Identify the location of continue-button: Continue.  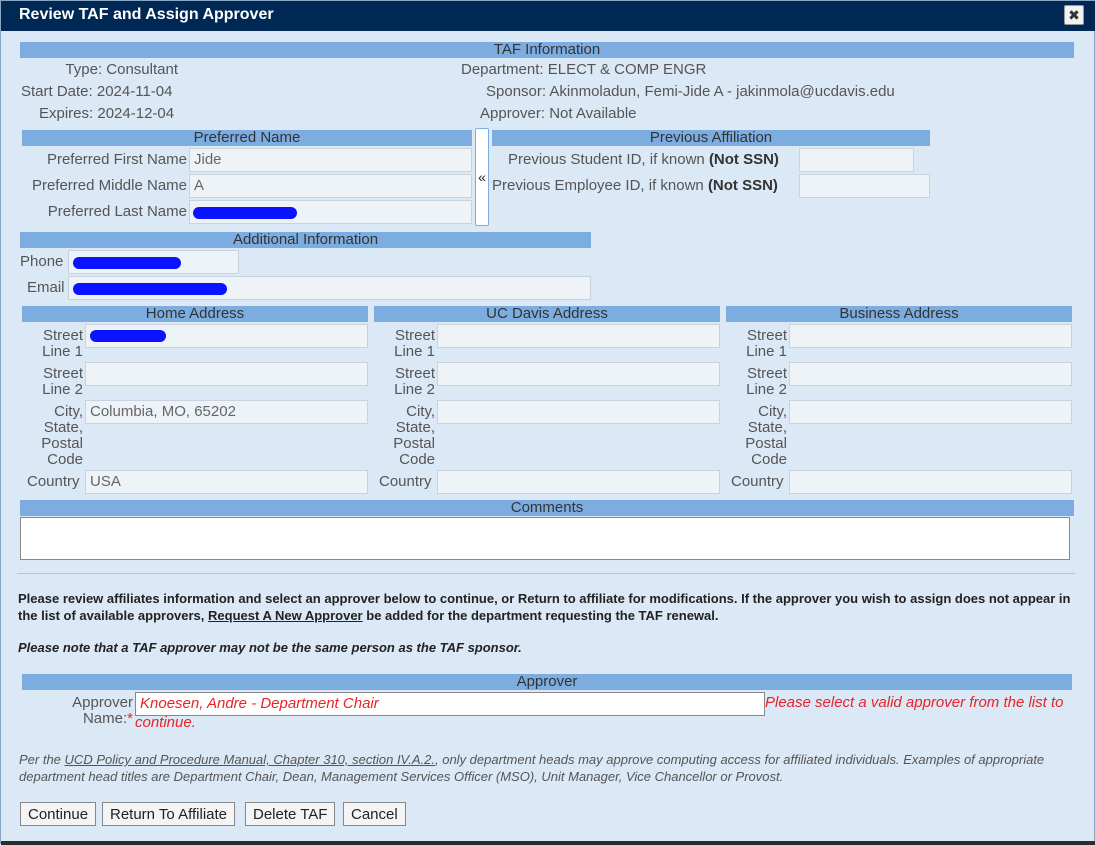
(58, 814).